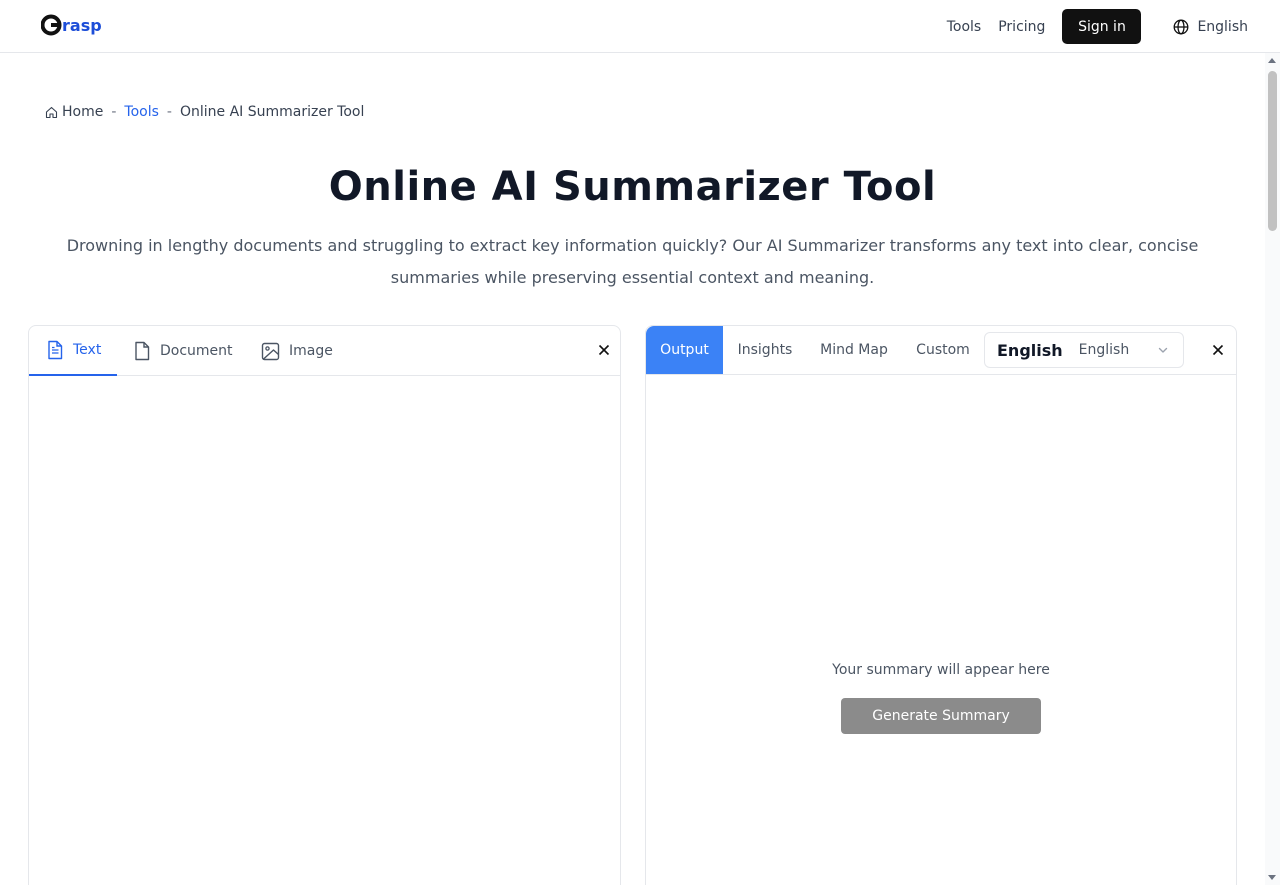  What do you see at coordinates (51, 112) in the screenshot?
I see `home-icon` at bounding box center [51, 112].